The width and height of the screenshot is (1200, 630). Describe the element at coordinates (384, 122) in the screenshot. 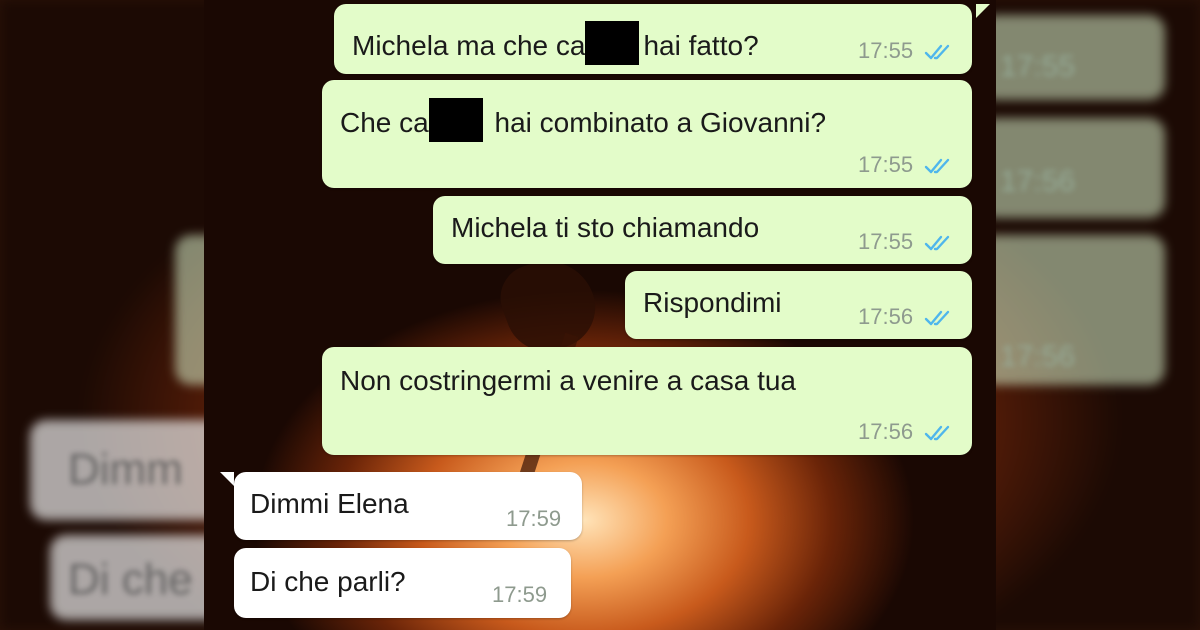

I see `message-text-part: Che ca` at that location.